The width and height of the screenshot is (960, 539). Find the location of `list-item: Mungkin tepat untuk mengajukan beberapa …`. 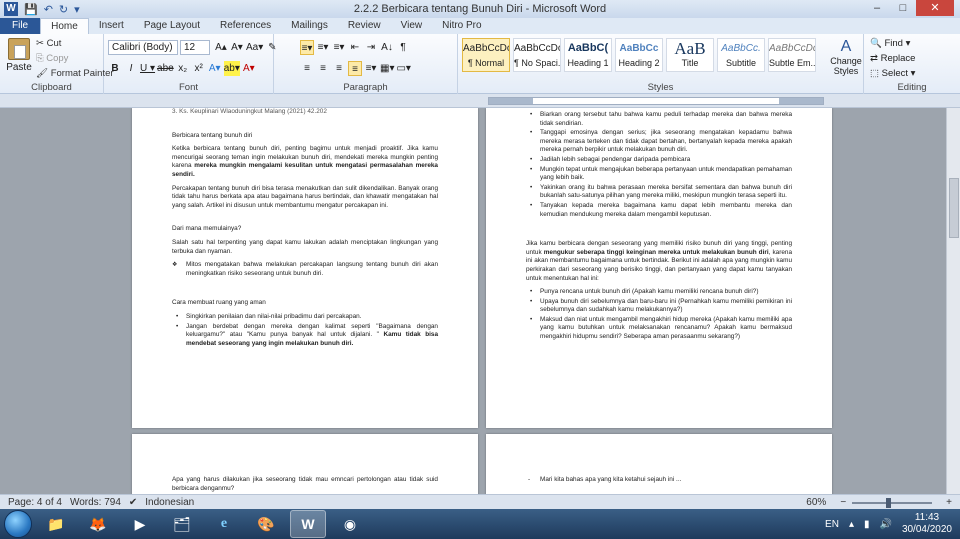

list-item: Mungkin tepat untuk mengajukan beberapa … is located at coordinates (659, 174).